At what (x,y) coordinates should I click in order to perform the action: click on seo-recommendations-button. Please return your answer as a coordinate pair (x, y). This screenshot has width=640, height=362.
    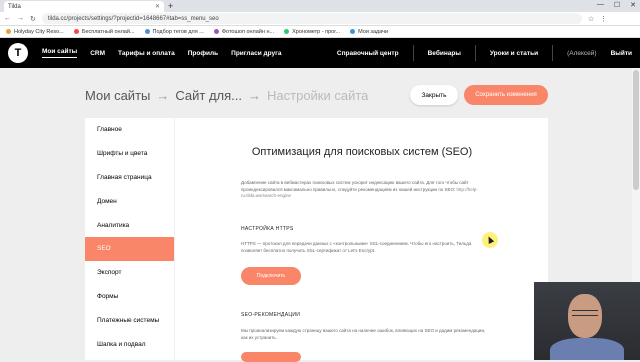
    Looking at the image, I should click on (271, 357).